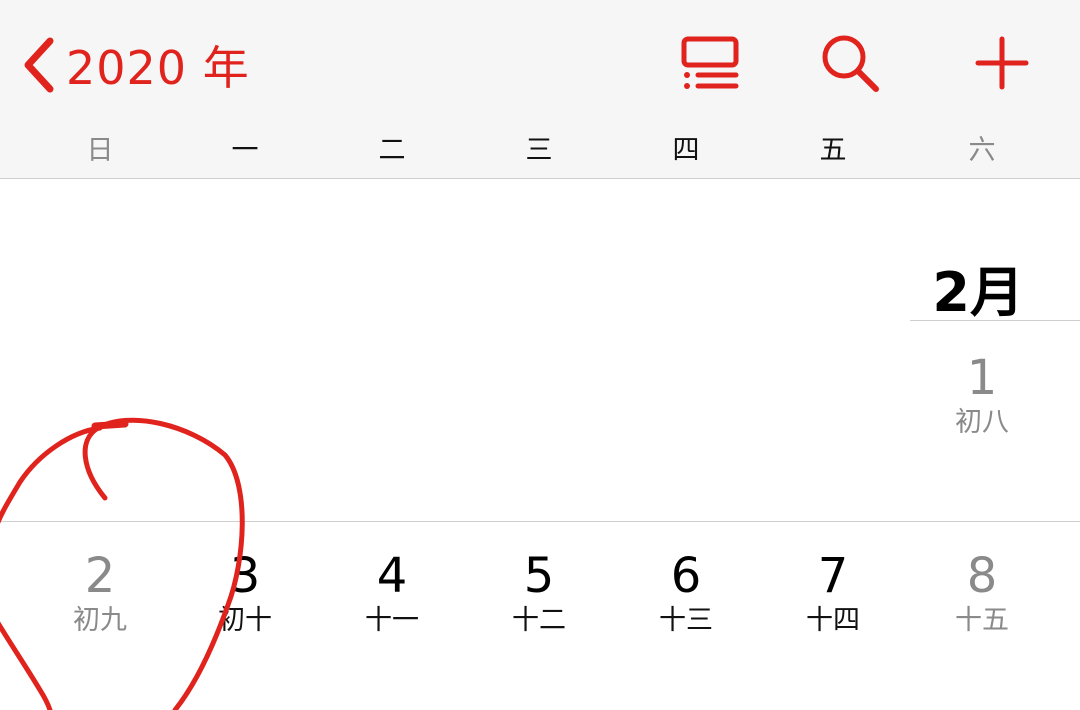  Describe the element at coordinates (833, 150) in the screenshot. I see `weekday-label-friday: 五` at that location.